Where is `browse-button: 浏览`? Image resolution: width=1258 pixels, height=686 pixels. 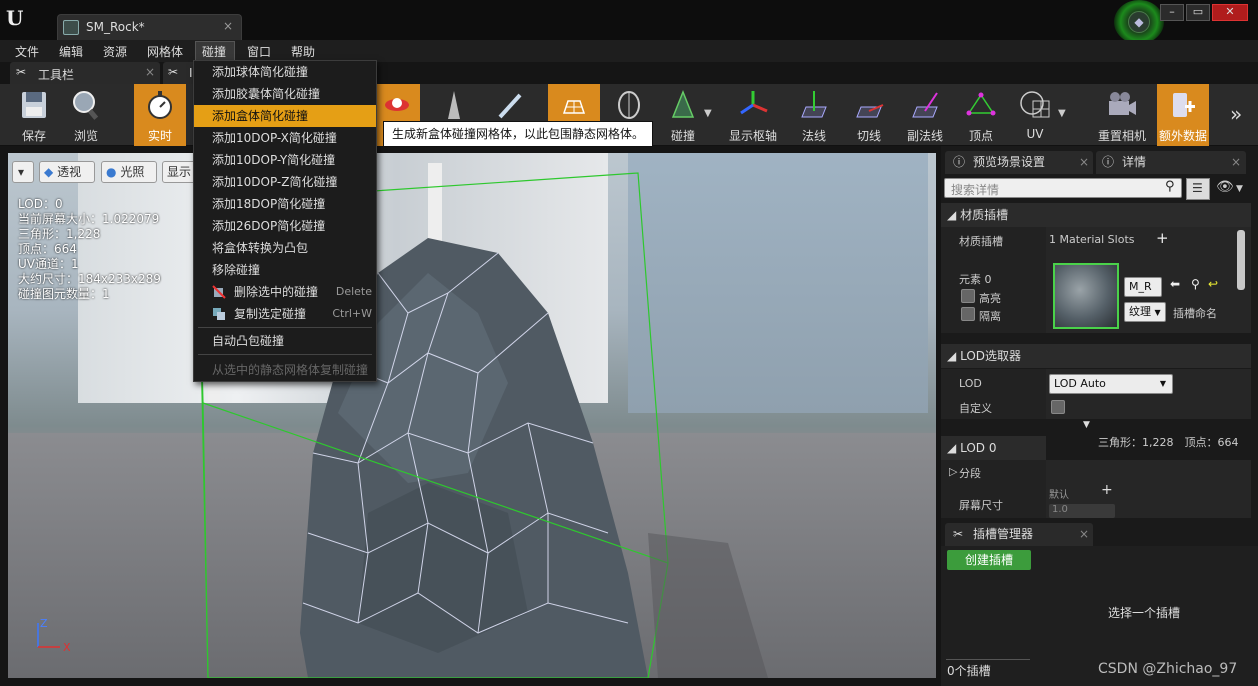 browse-button: 浏览 is located at coordinates (86, 115).